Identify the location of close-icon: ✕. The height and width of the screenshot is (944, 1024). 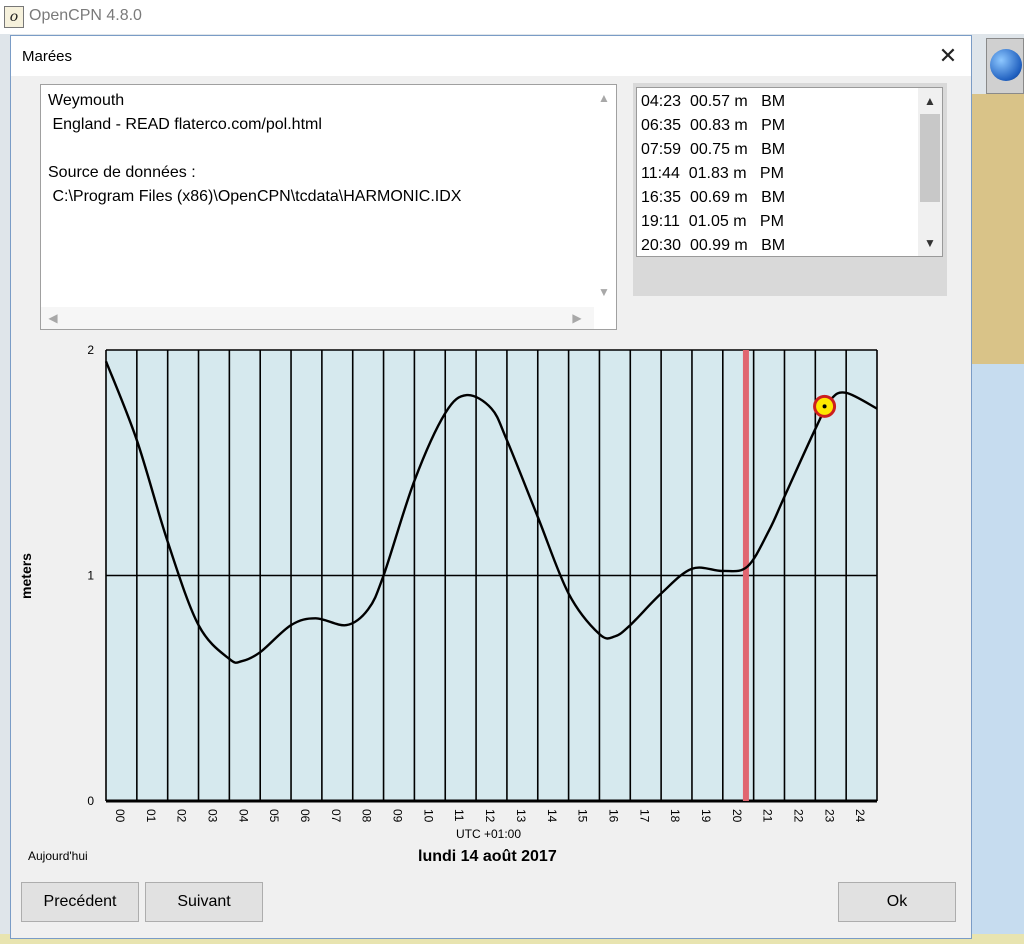
(948, 56).